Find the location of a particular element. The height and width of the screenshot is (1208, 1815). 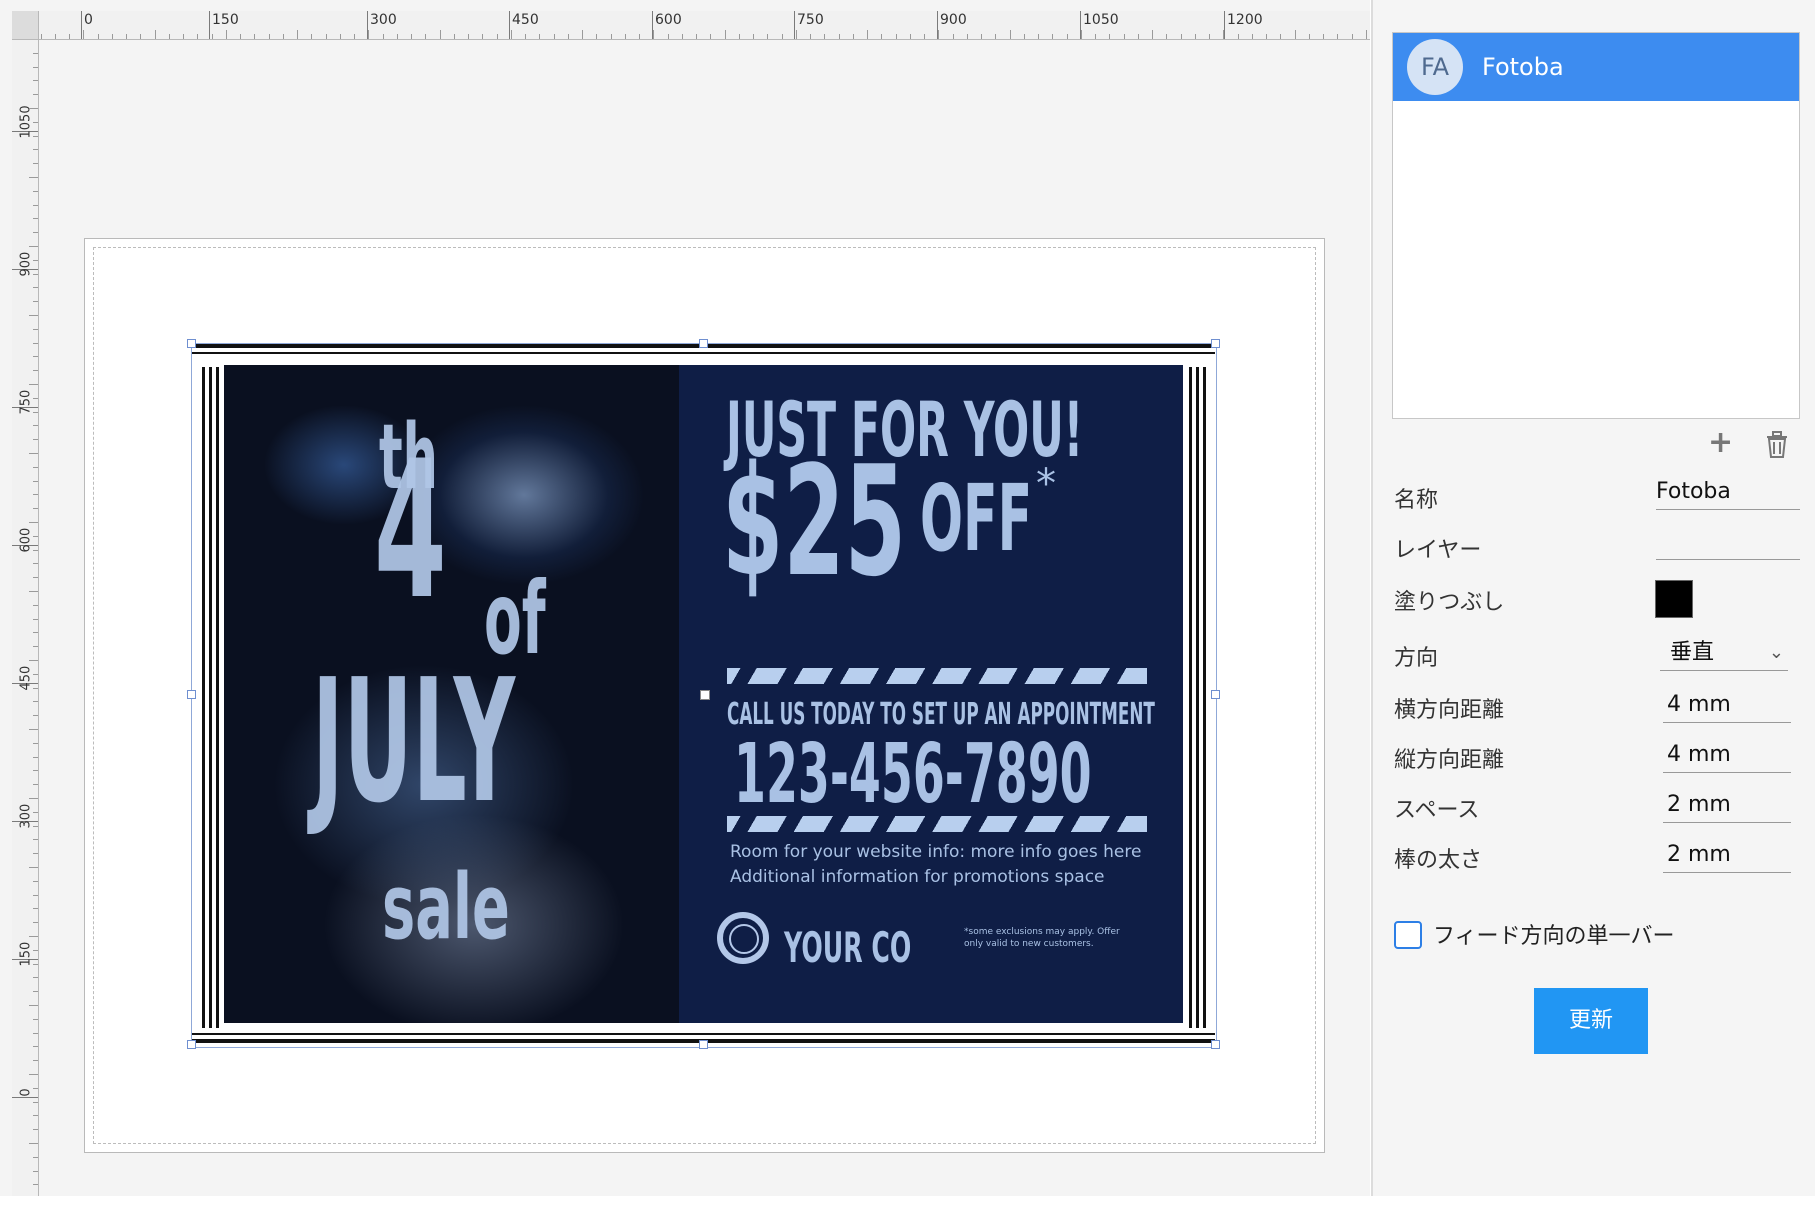

ruler-label: 750 is located at coordinates (26, 402).